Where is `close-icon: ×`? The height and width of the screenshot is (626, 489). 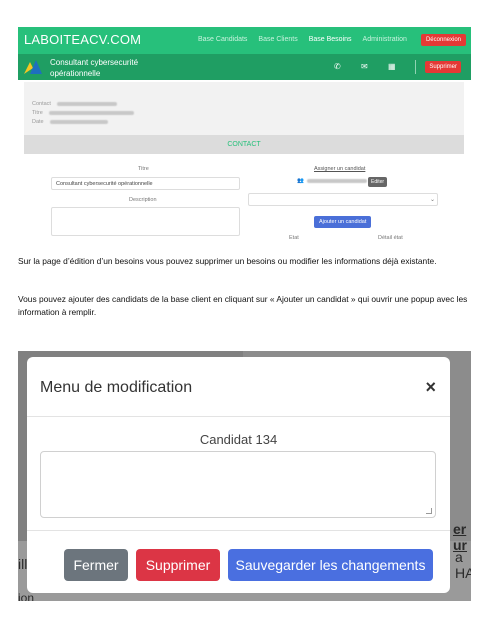 close-icon: × is located at coordinates (430, 387).